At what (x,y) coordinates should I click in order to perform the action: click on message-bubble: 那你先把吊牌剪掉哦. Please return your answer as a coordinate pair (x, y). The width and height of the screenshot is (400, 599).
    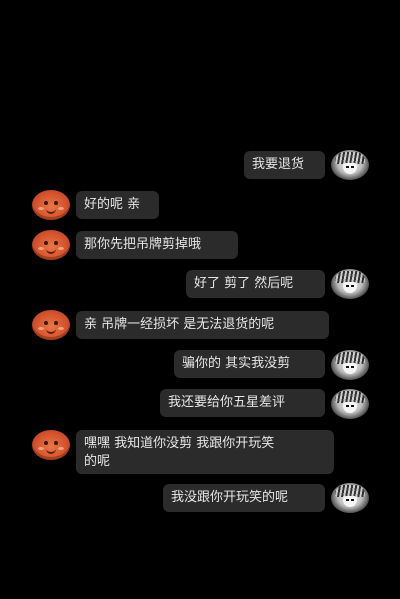
    Looking at the image, I should click on (157, 245).